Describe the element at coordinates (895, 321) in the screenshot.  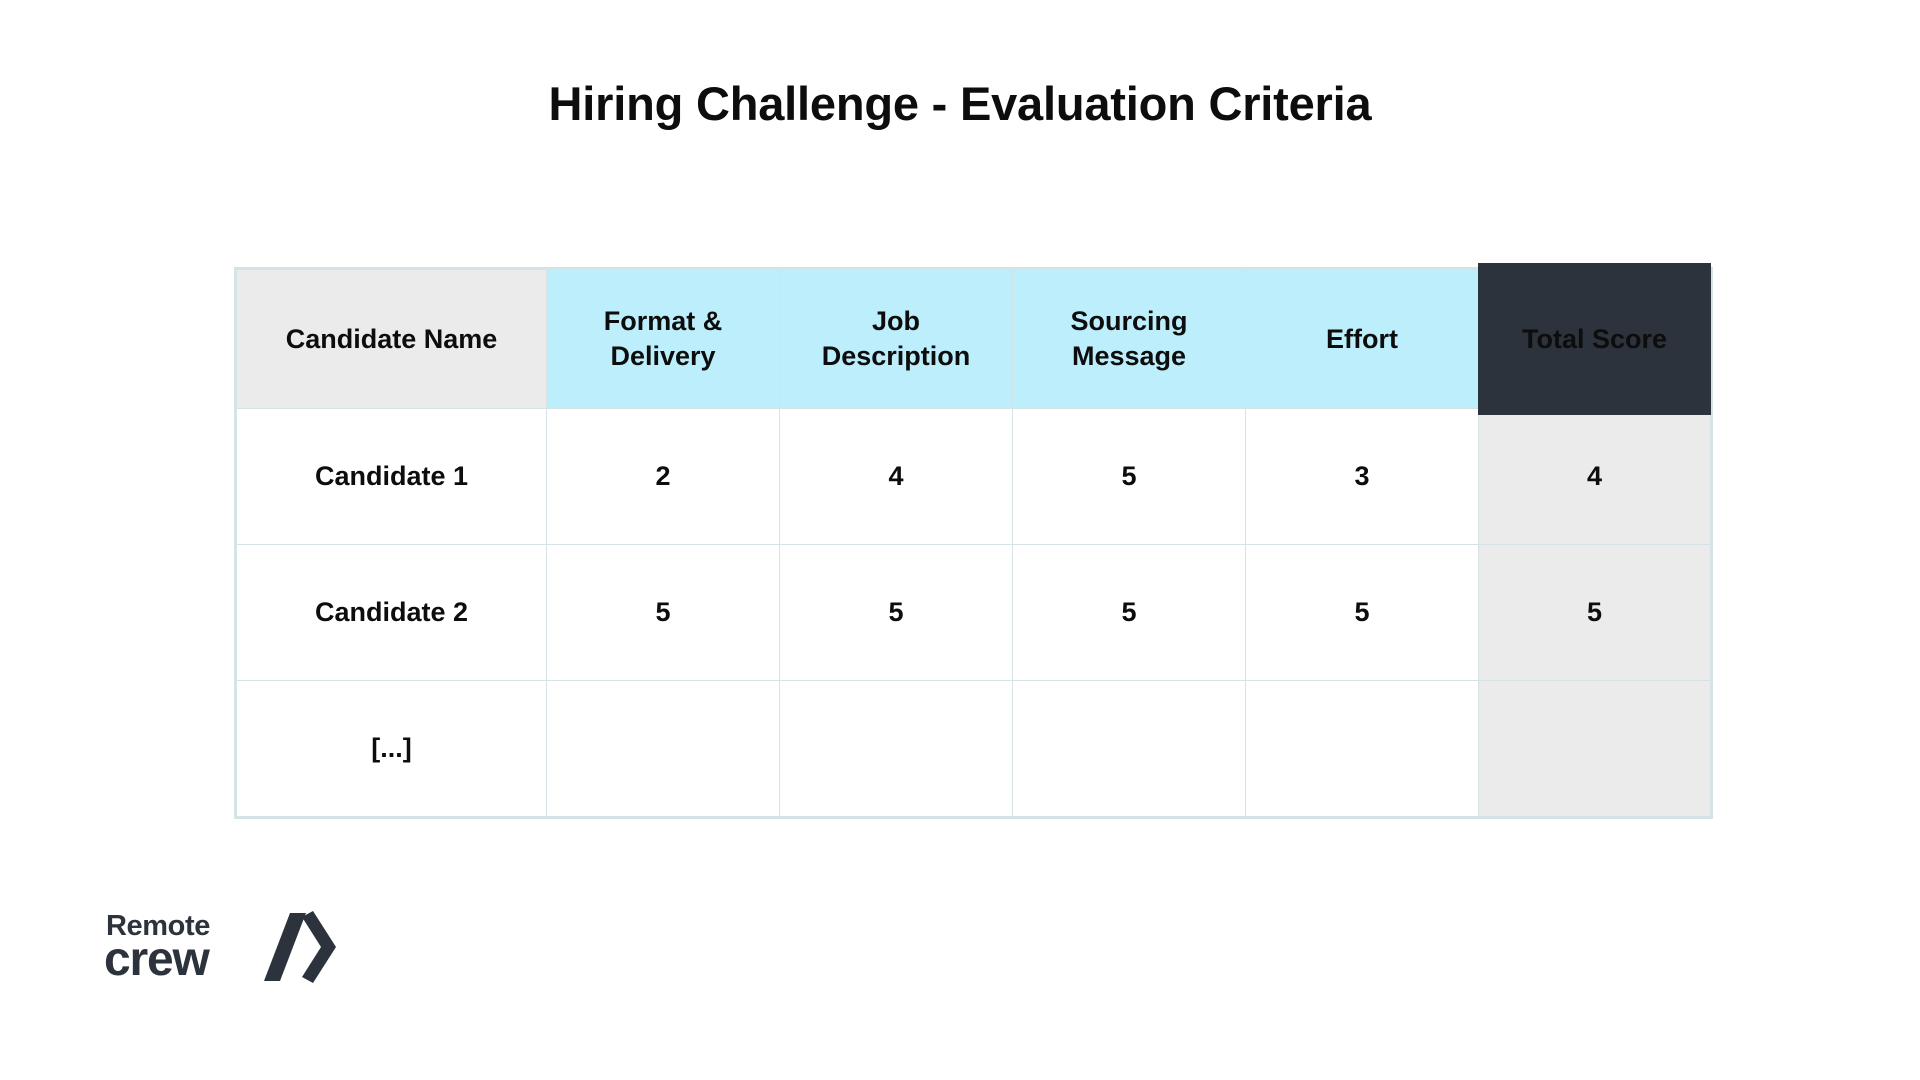
I see `header-line-1: Job` at that location.